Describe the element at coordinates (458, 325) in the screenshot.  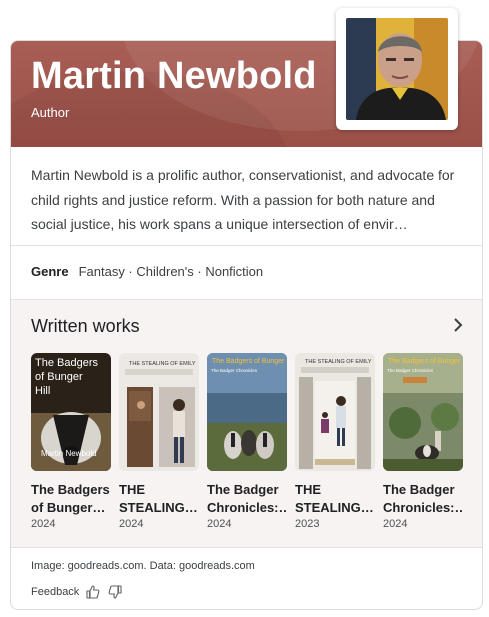
I see `chevron-right-icon` at that location.